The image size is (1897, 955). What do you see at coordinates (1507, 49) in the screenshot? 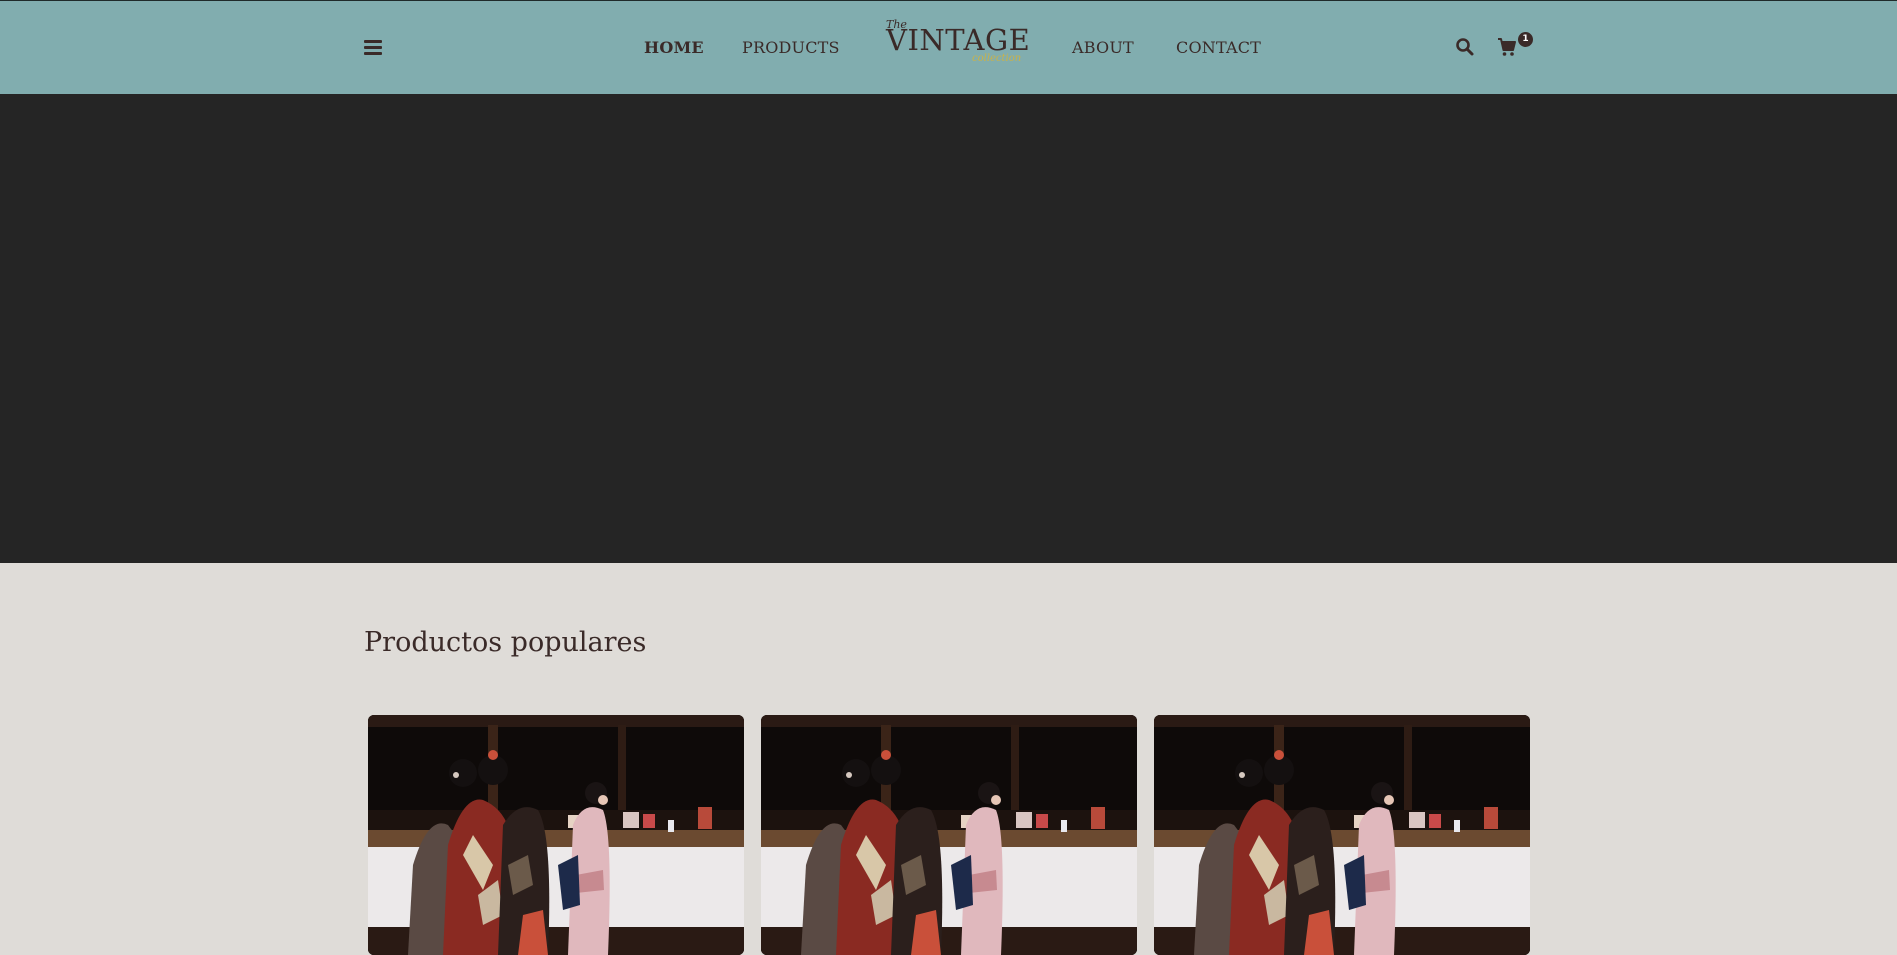
I see `shopping-cart-icon` at bounding box center [1507, 49].